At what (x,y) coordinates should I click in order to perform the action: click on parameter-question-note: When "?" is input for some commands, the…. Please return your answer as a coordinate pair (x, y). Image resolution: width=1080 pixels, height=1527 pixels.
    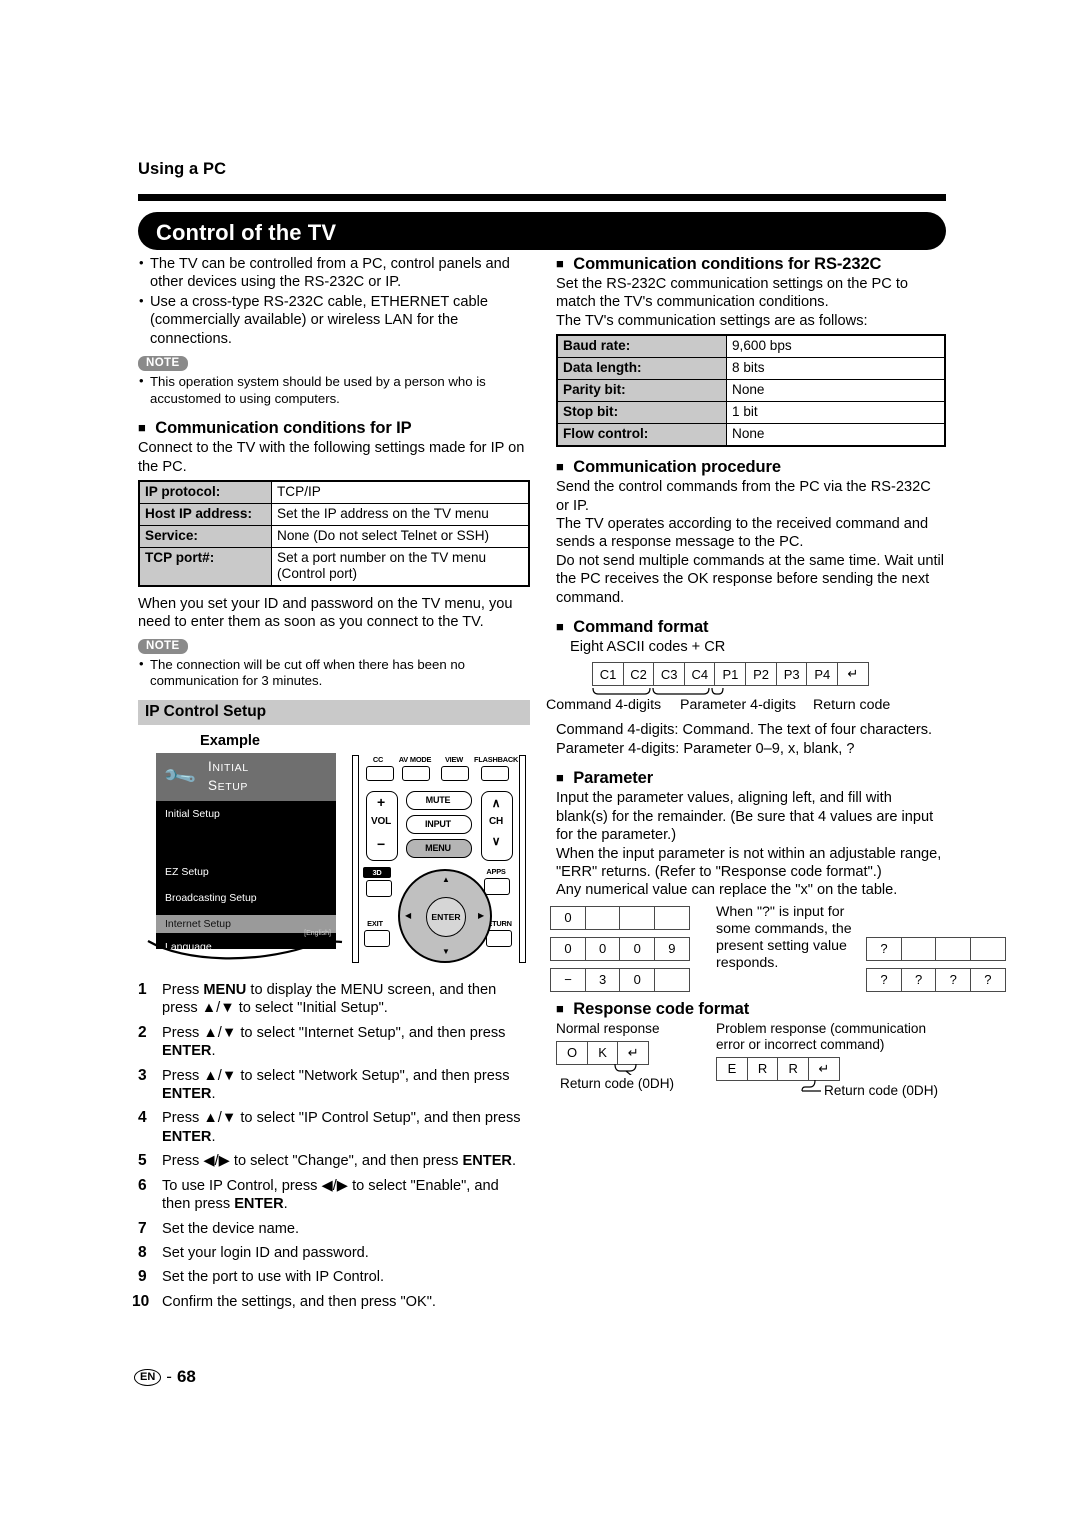
    Looking at the image, I should click on (784, 937).